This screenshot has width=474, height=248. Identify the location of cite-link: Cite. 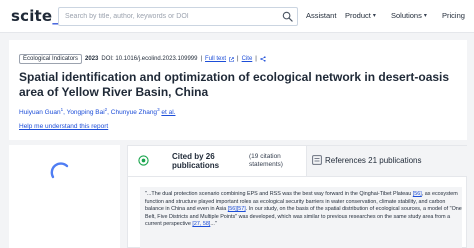
(247, 59).